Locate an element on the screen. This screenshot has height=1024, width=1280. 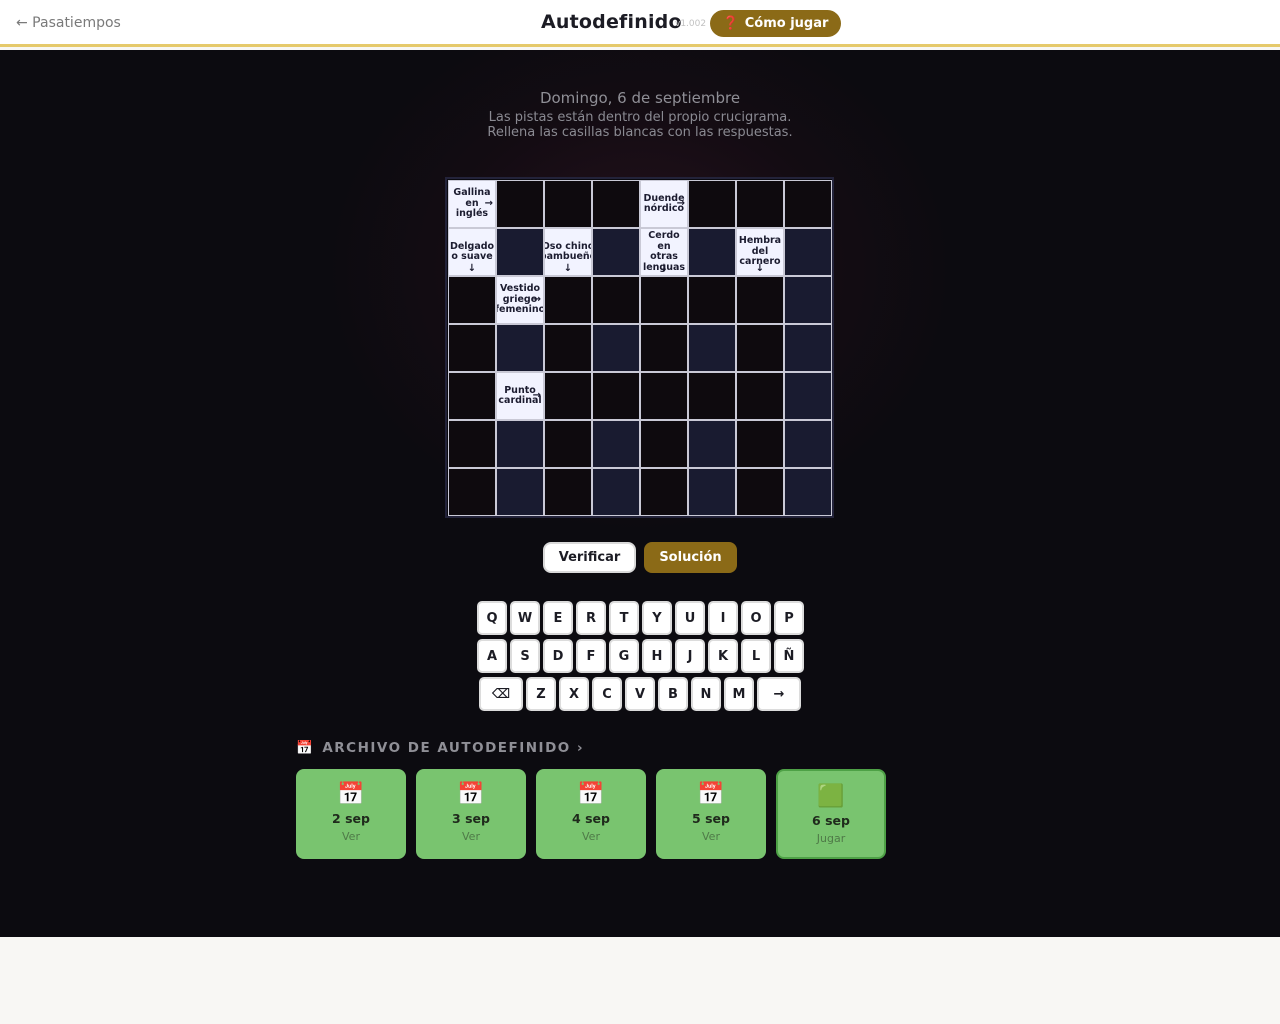
key-l: L is located at coordinates (756, 656).